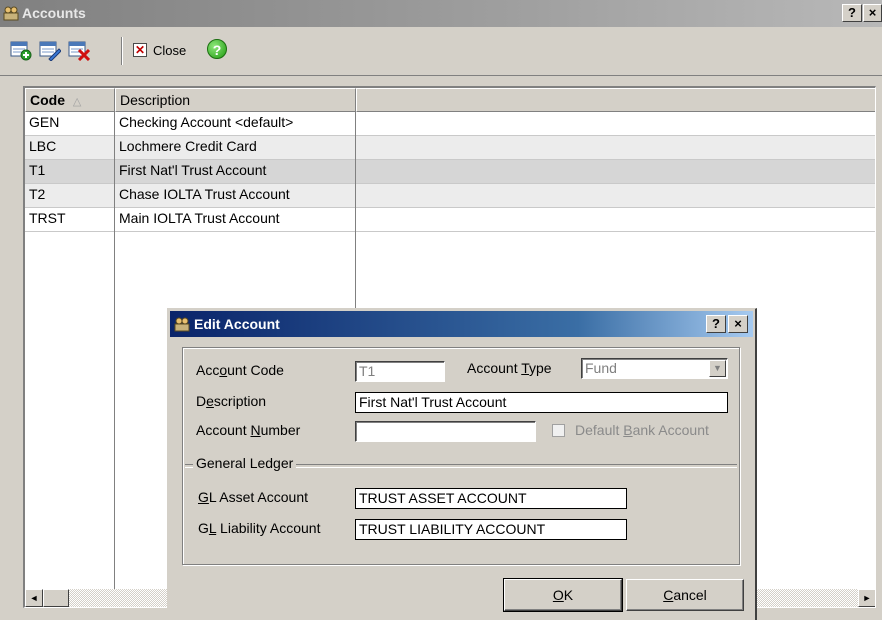 This screenshot has width=882, height=620. Describe the element at coordinates (642, 430) in the screenshot. I see `default-bank-label: Default Bank Account` at that location.